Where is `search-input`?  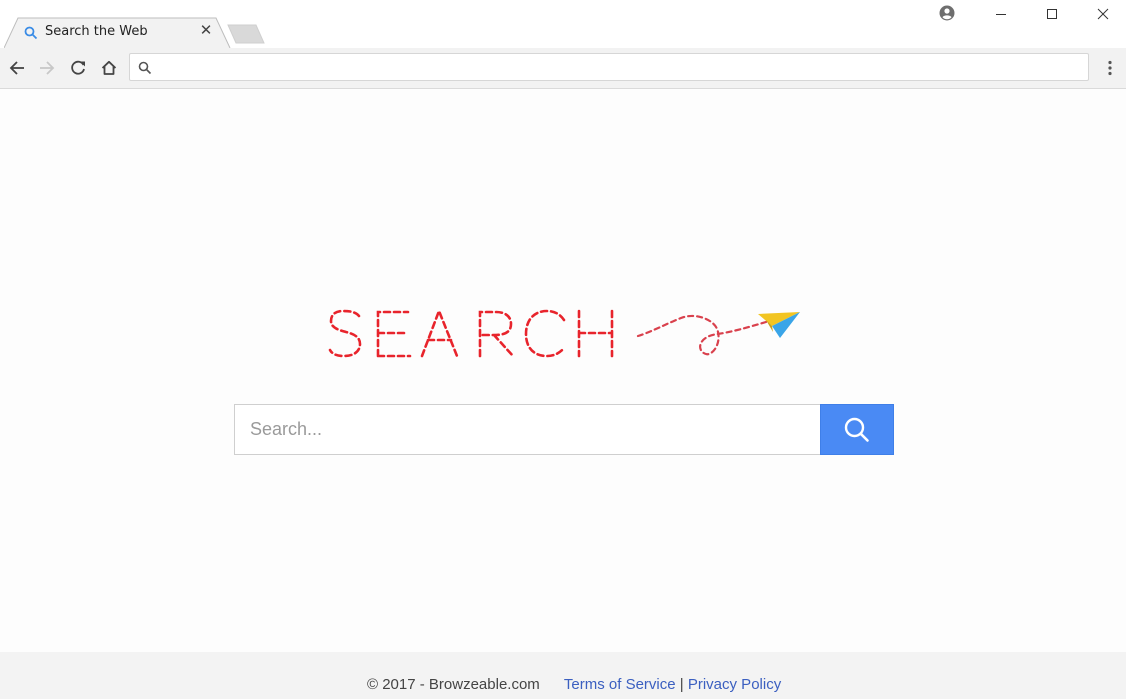
search-input is located at coordinates (527, 429).